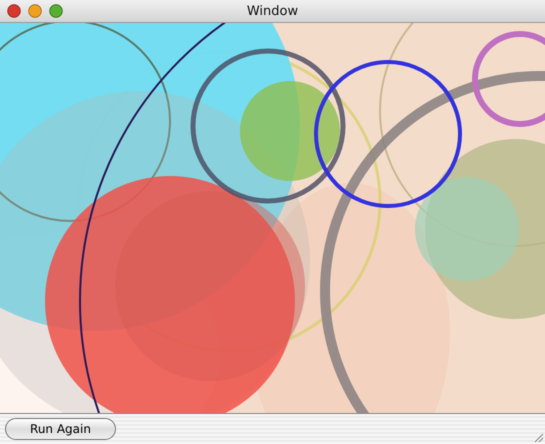 This screenshot has height=444, width=545. What do you see at coordinates (35, 11) in the screenshot?
I see `minimize-button` at bounding box center [35, 11].